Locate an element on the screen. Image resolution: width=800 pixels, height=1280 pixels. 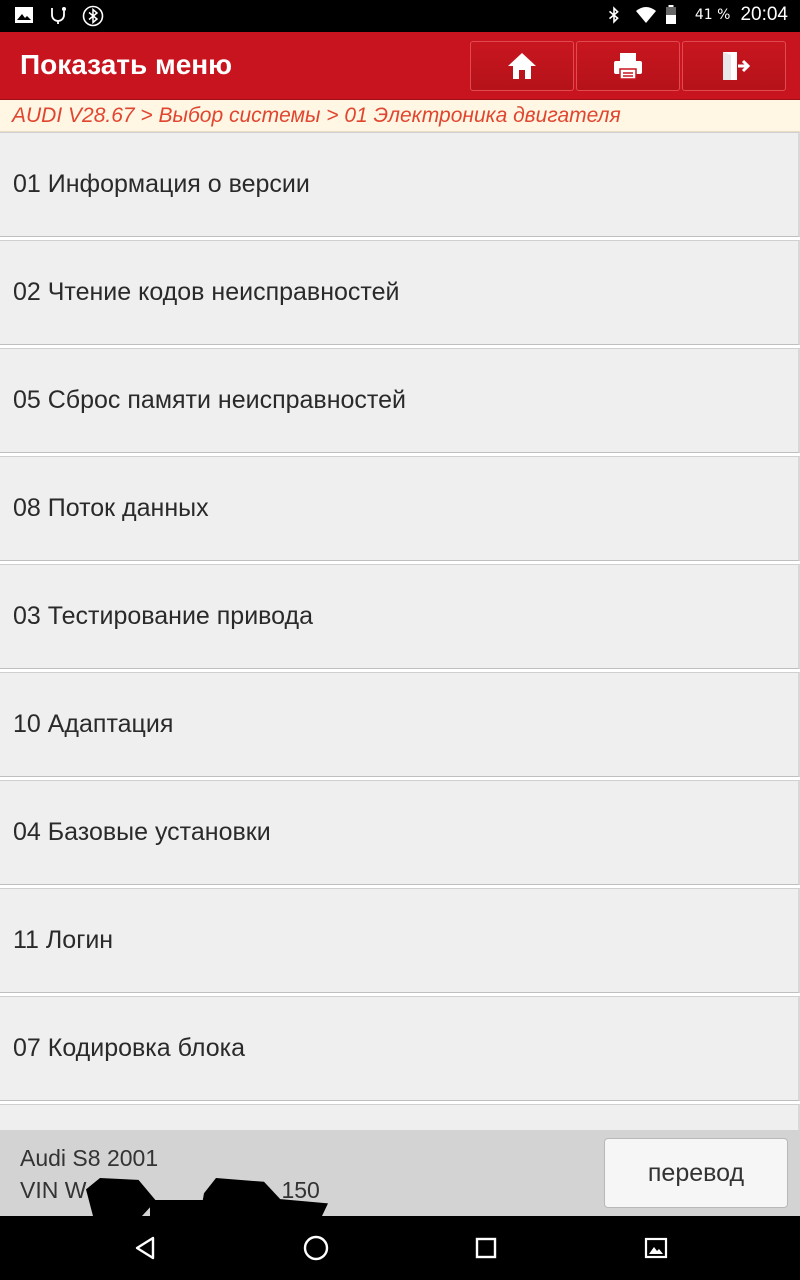
screenshot-icon is located at coordinates (656, 1248).